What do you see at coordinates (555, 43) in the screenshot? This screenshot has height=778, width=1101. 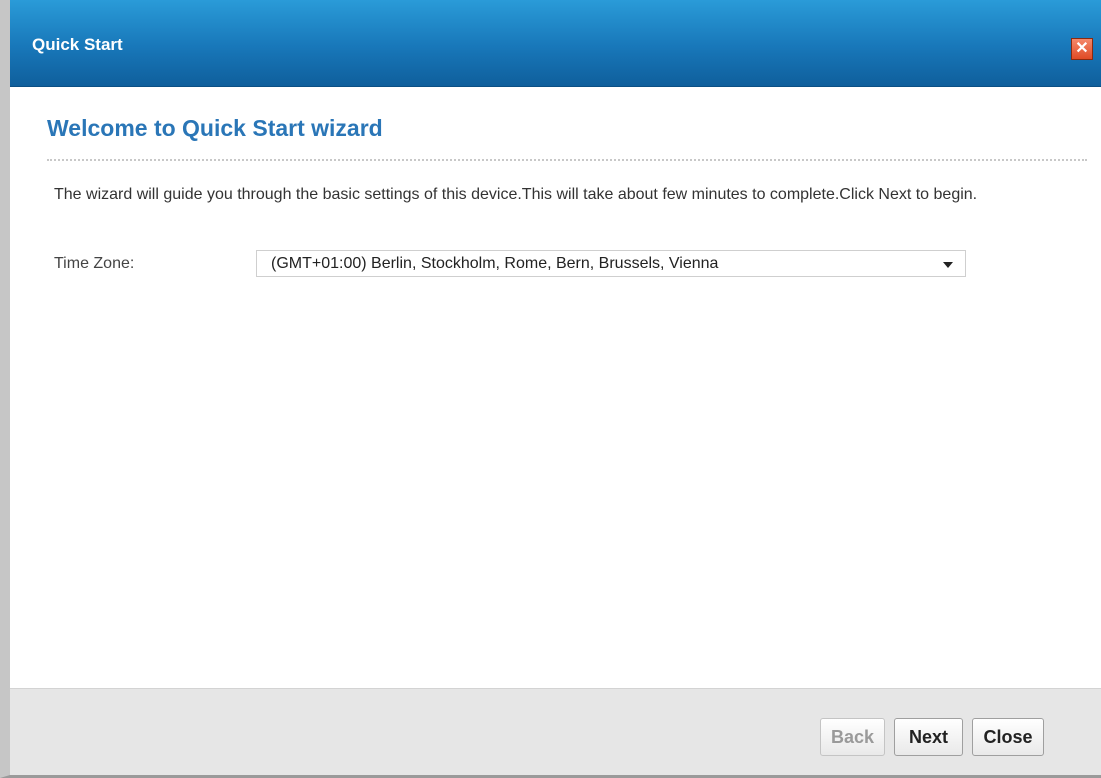 I see `dialog-titlebar: Quick Start ✕` at bounding box center [555, 43].